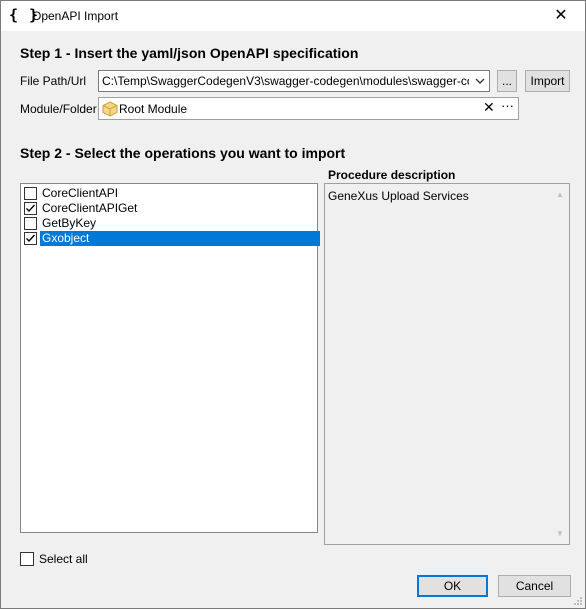 This screenshot has width=586, height=609. Describe the element at coordinates (169, 208) in the screenshot. I see `list-item: CoreClientAPIGet` at that location.